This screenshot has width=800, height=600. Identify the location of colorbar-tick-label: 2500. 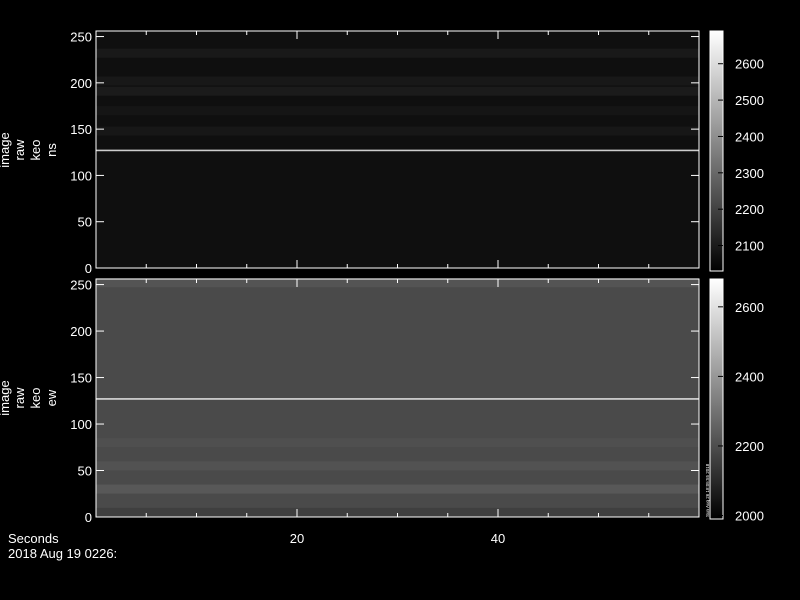
(749, 100).